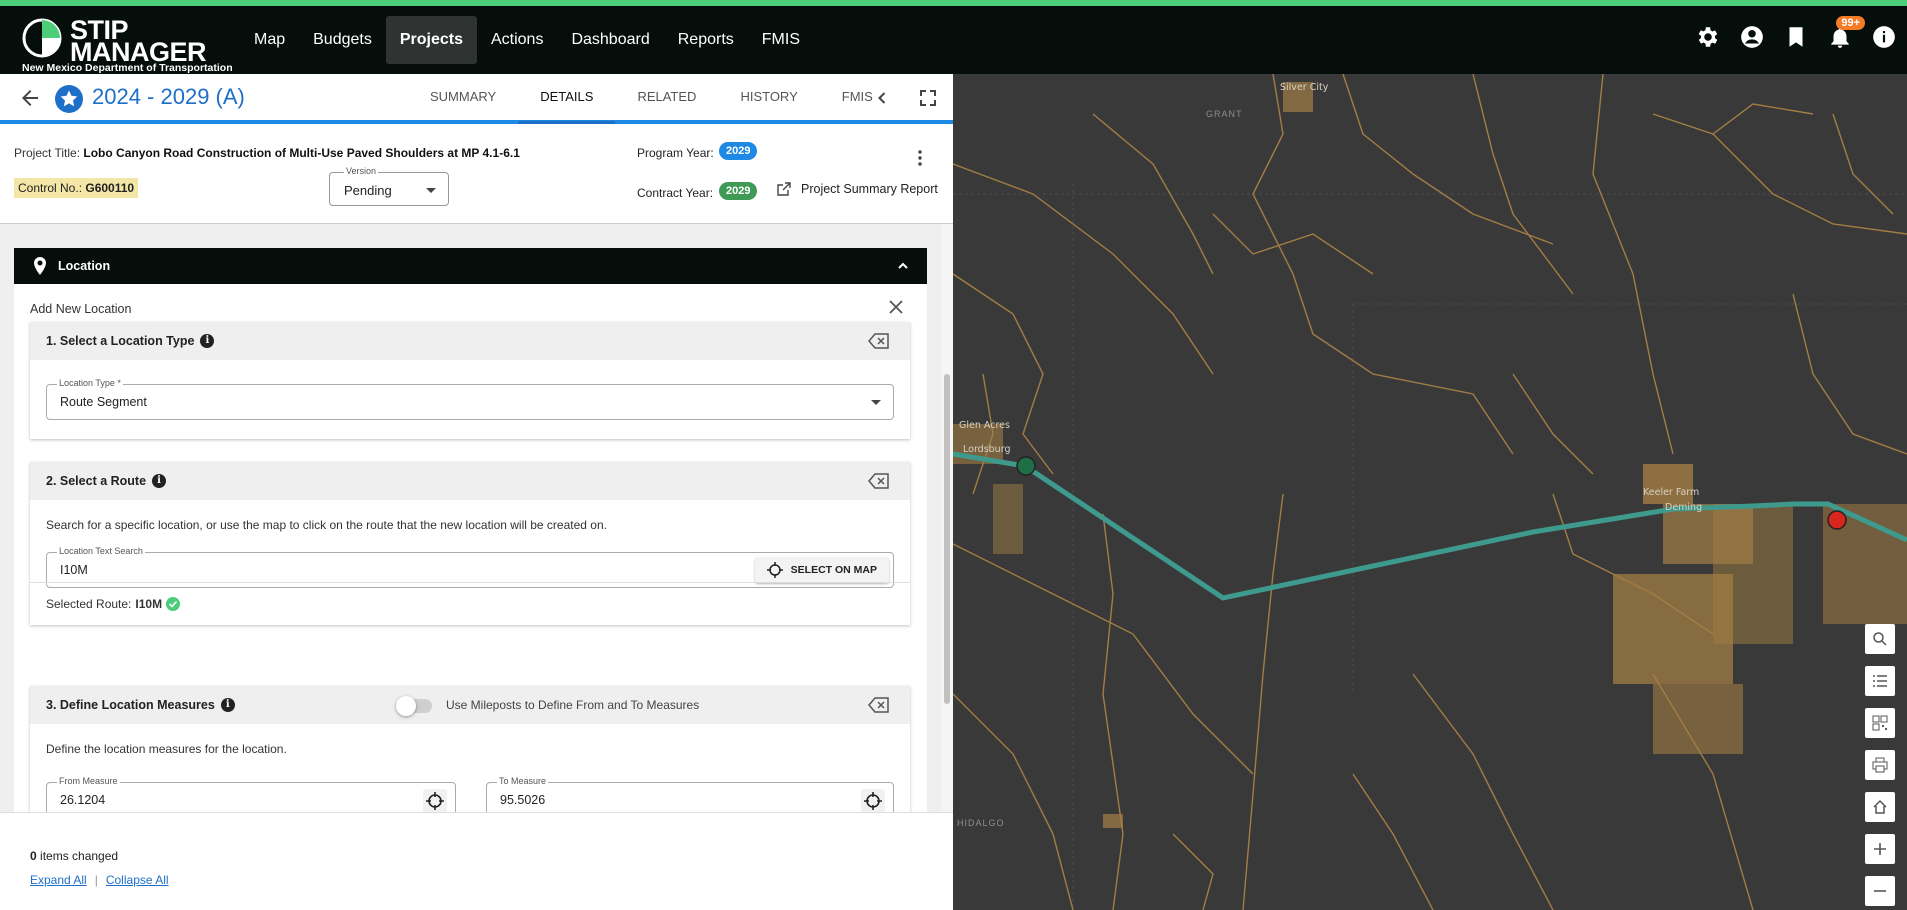 Image resolution: width=1907 pixels, height=910 pixels. Describe the element at coordinates (1880, 807) in the screenshot. I see `home-icon` at that location.